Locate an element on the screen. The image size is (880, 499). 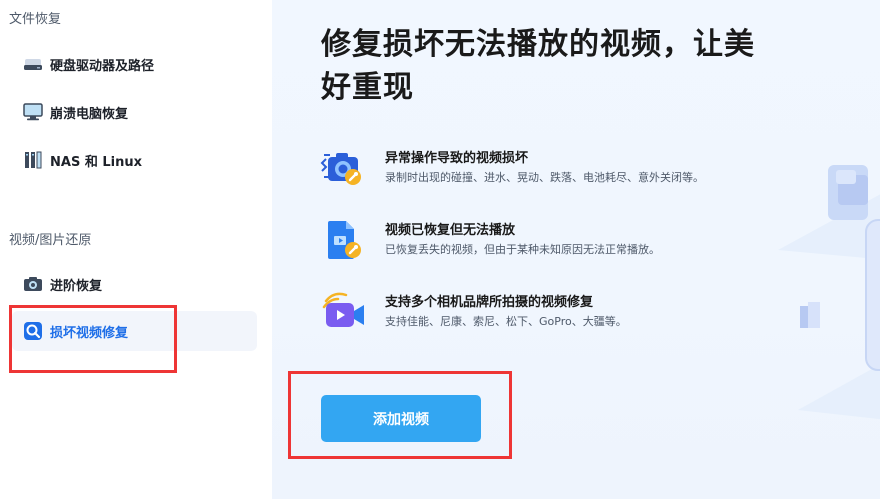
camera-repair-icon is located at coordinates (344, 169).